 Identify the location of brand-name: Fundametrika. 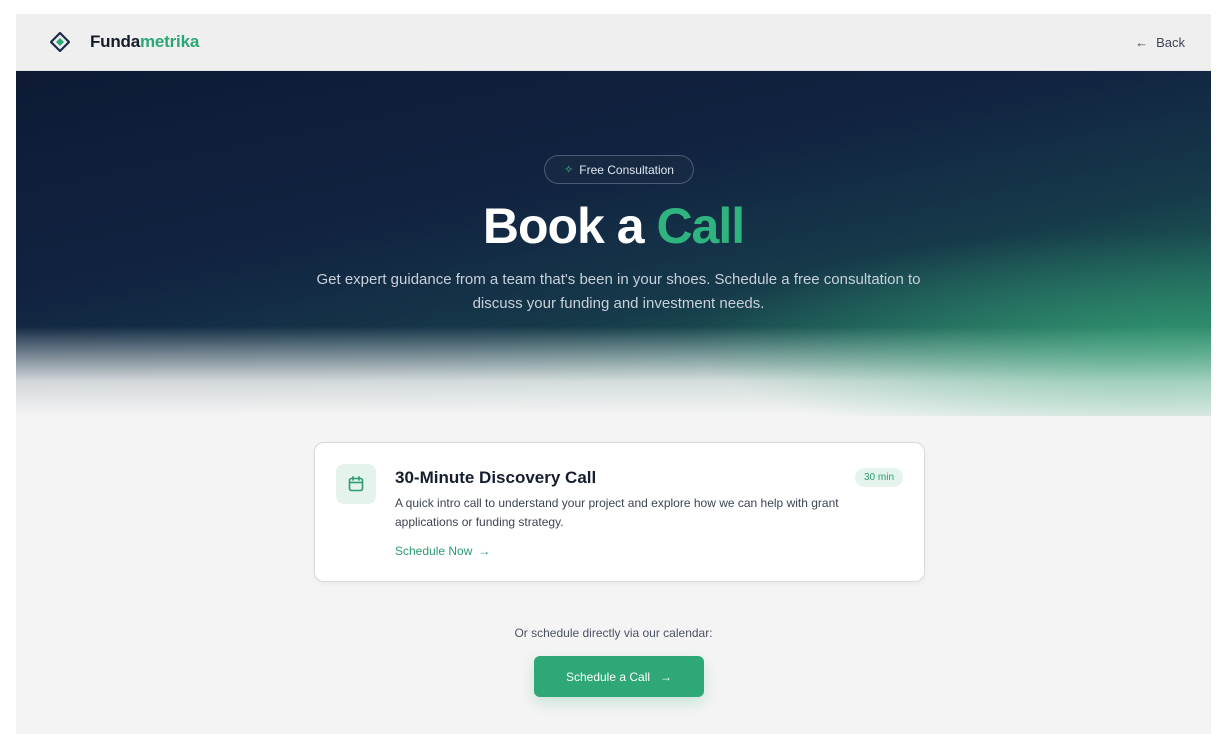
(144, 42).